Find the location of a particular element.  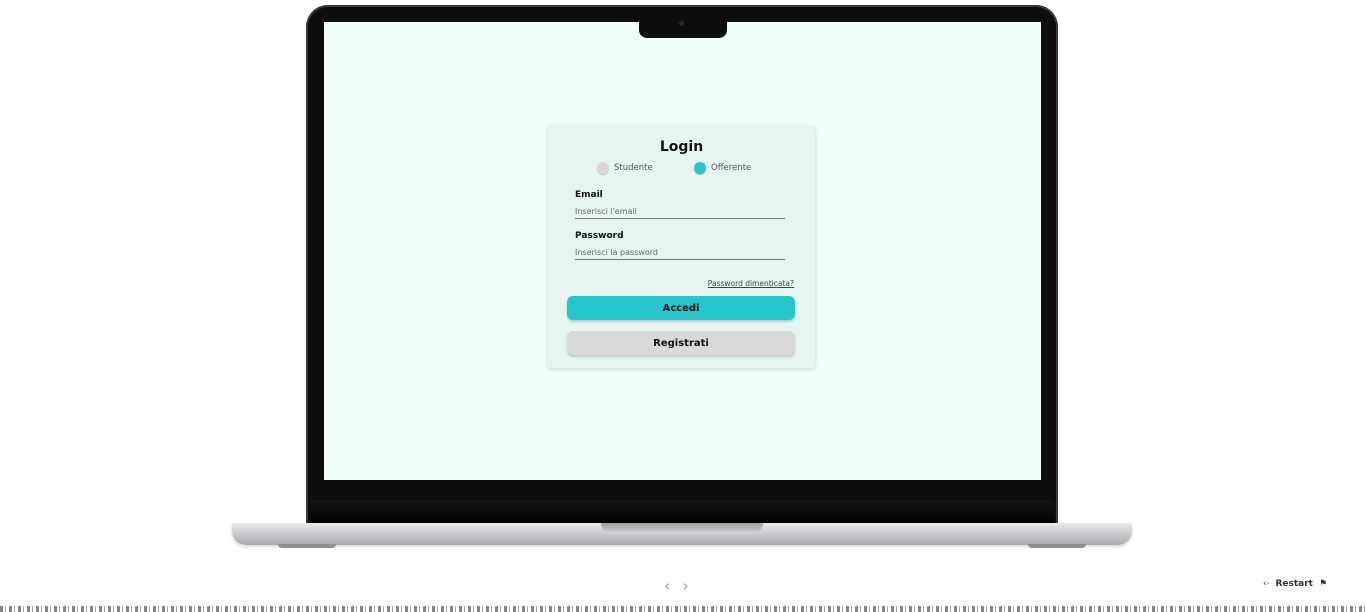

flag-icon: ⚑ is located at coordinates (1323, 584).